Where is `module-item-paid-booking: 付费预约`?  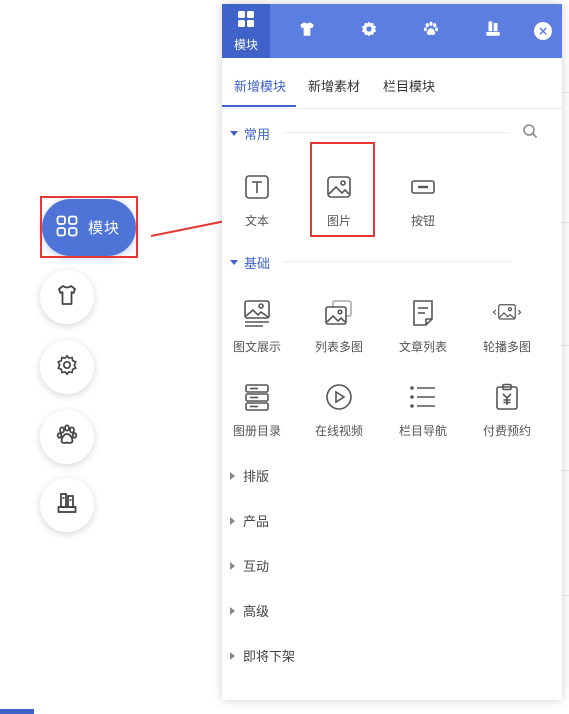 module-item-paid-booking: 付费预约 is located at coordinates (507, 410).